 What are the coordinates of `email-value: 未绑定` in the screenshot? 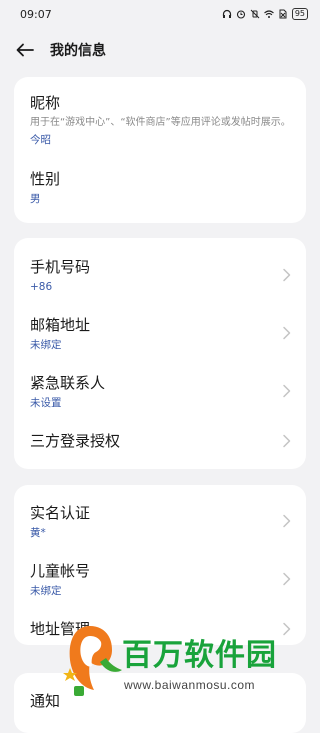 It's located at (46, 345).